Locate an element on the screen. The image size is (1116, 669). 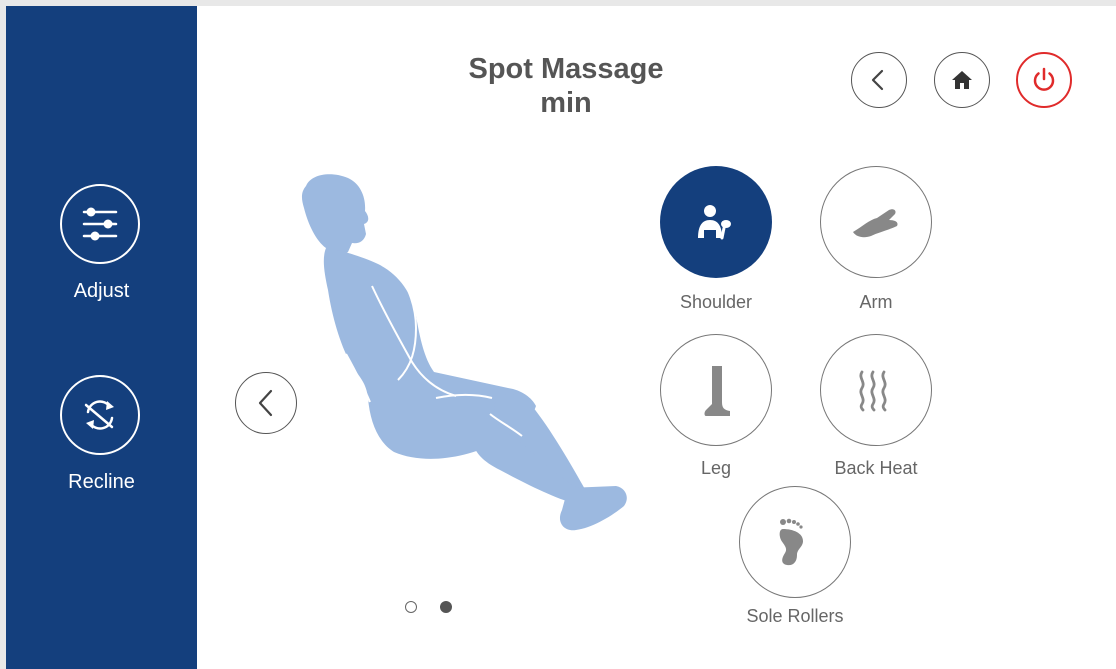
leg-icon is located at coordinates (717, 391).